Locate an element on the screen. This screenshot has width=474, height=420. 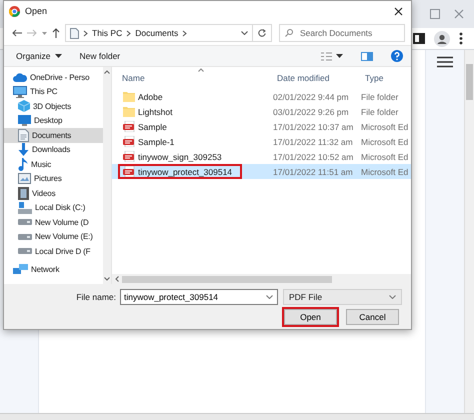
file-name: tinywow_sign_309253 is located at coordinates (180, 157).